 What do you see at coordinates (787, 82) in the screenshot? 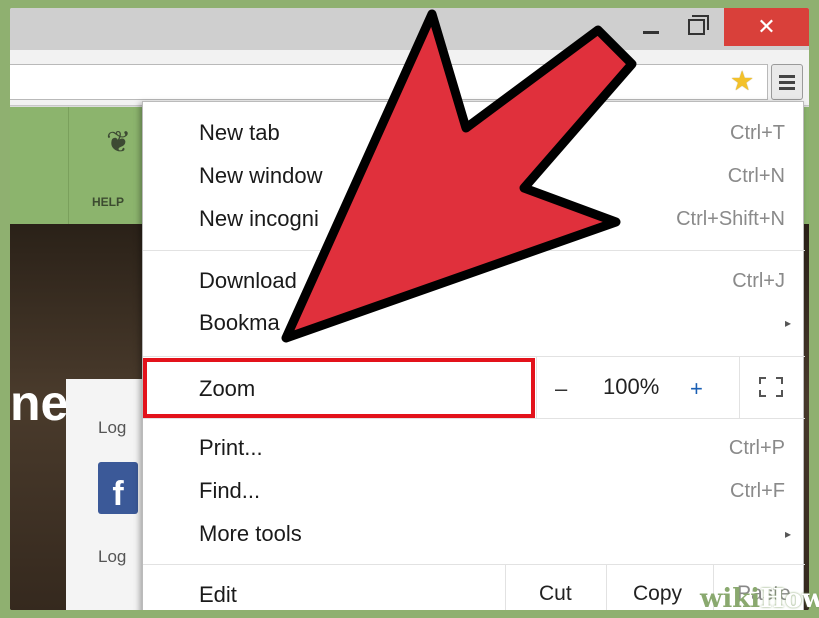
I see `hamburger-menu-icon` at bounding box center [787, 82].